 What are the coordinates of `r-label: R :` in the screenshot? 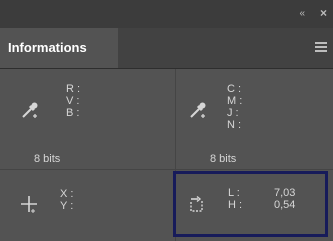 It's located at (73, 89).